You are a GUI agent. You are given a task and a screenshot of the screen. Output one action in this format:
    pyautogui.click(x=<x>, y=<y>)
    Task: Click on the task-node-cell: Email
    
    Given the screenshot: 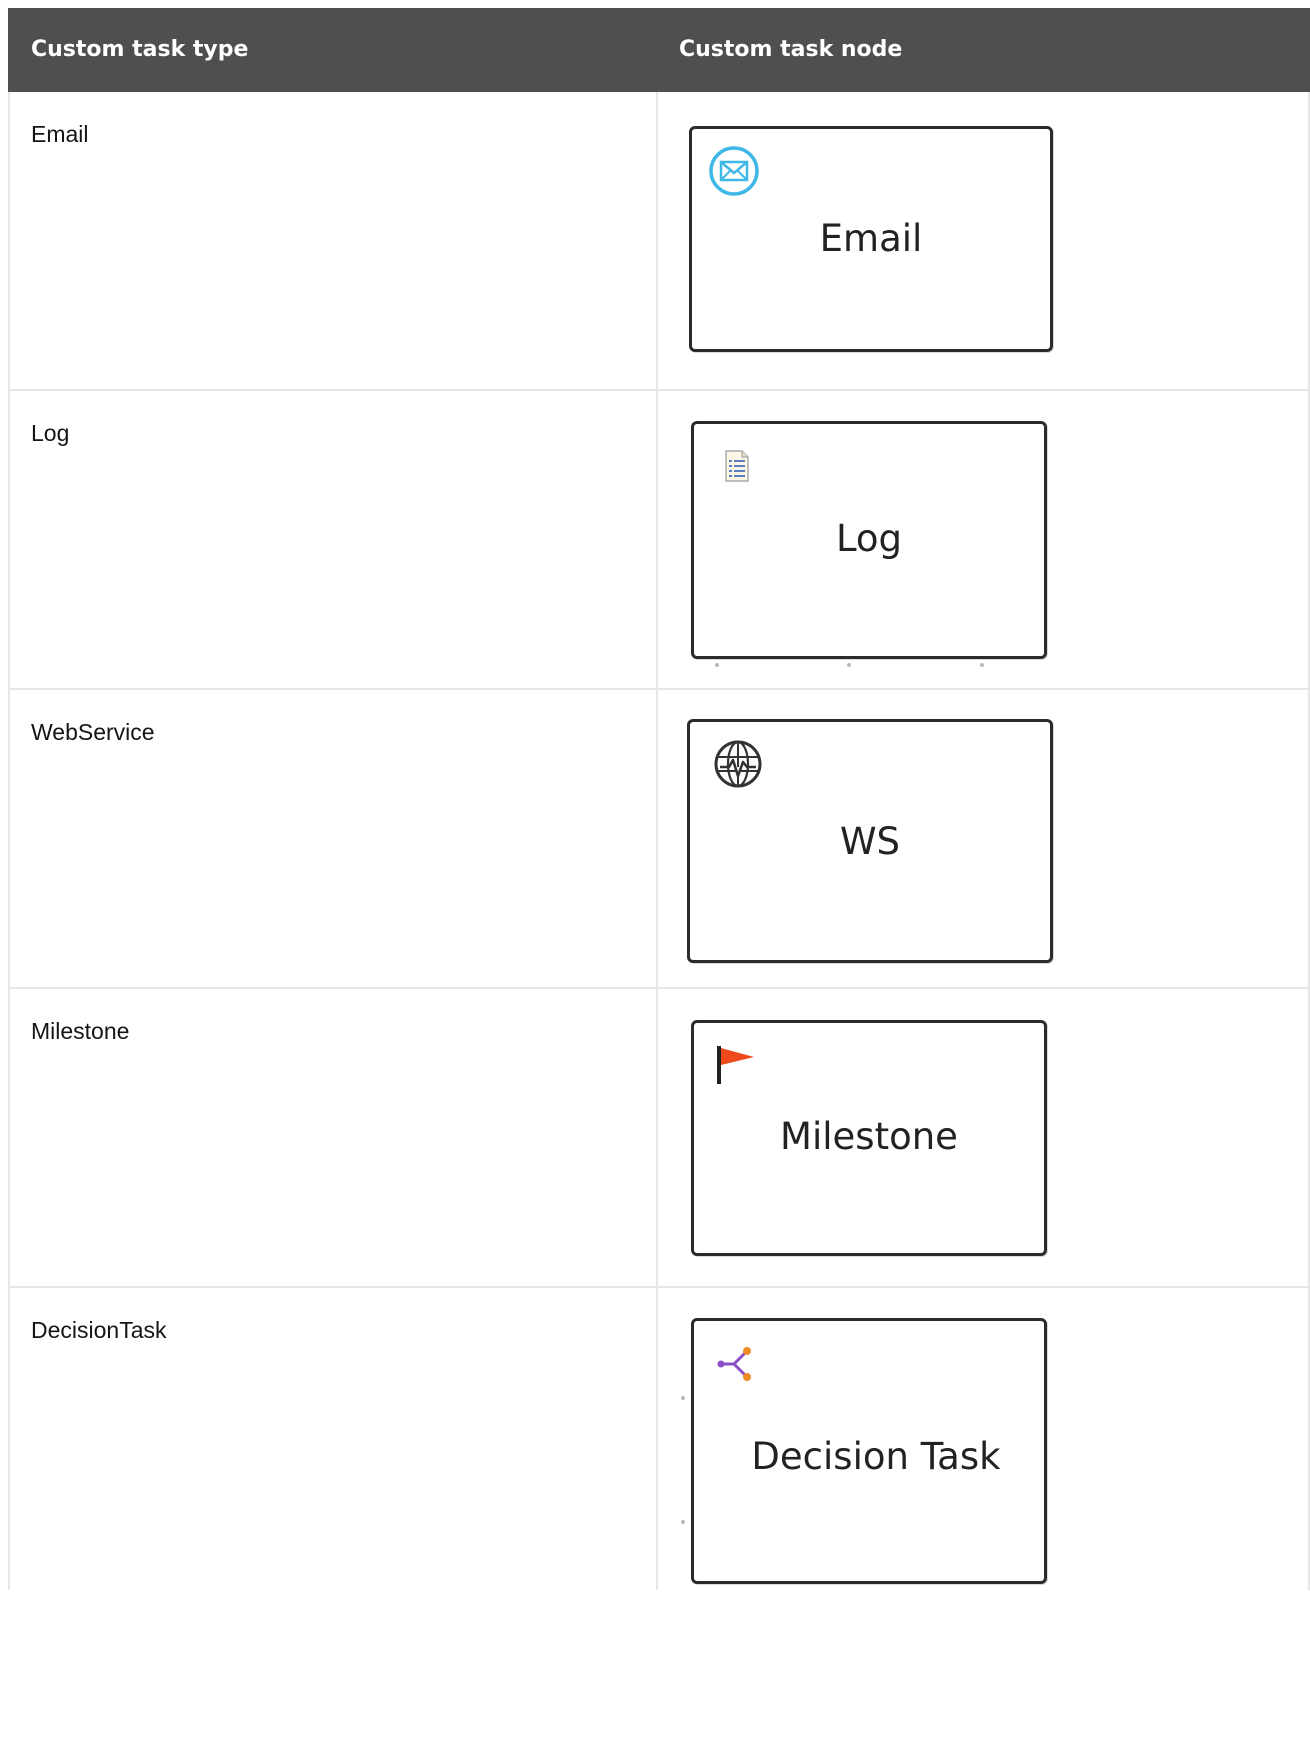 What is the action you would take?
    pyautogui.click(x=984, y=240)
    